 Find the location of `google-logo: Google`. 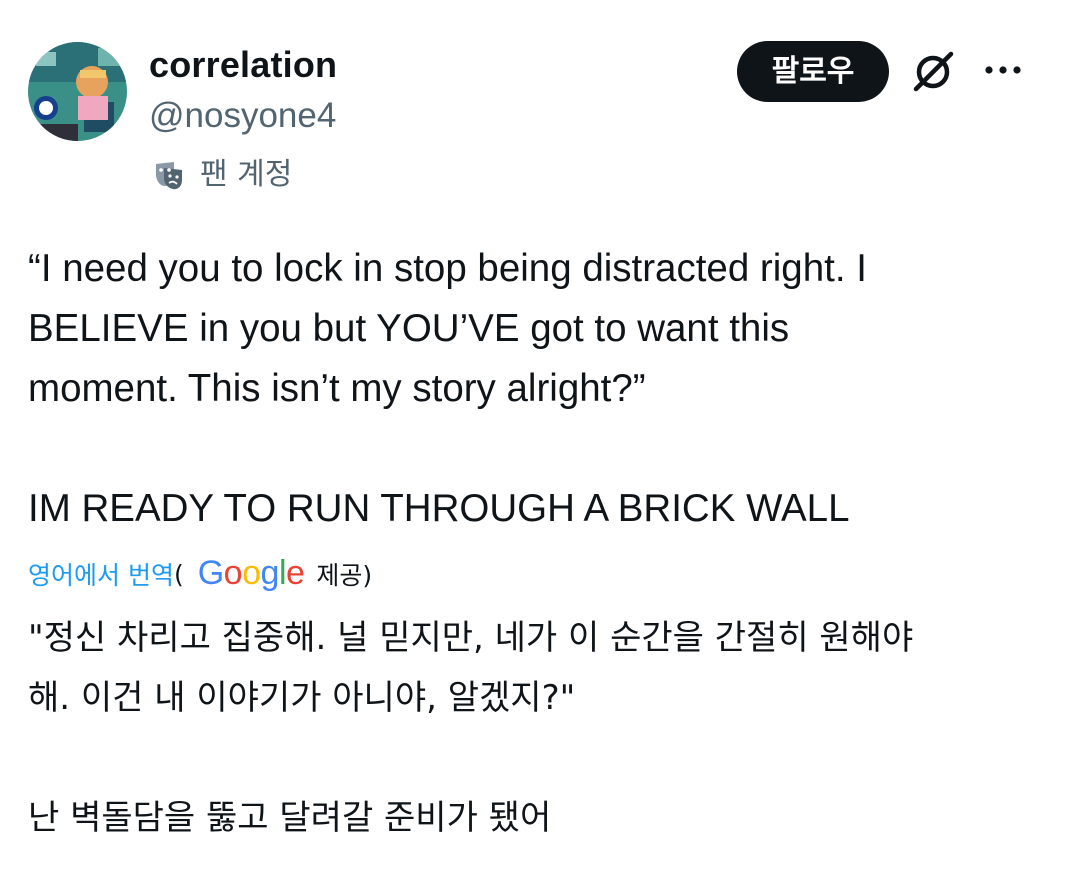

google-logo: Google is located at coordinates (251, 573).